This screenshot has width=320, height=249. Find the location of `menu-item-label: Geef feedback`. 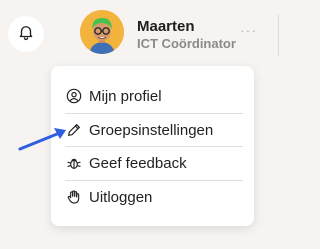

menu-item-label: Geef feedback is located at coordinates (138, 163).